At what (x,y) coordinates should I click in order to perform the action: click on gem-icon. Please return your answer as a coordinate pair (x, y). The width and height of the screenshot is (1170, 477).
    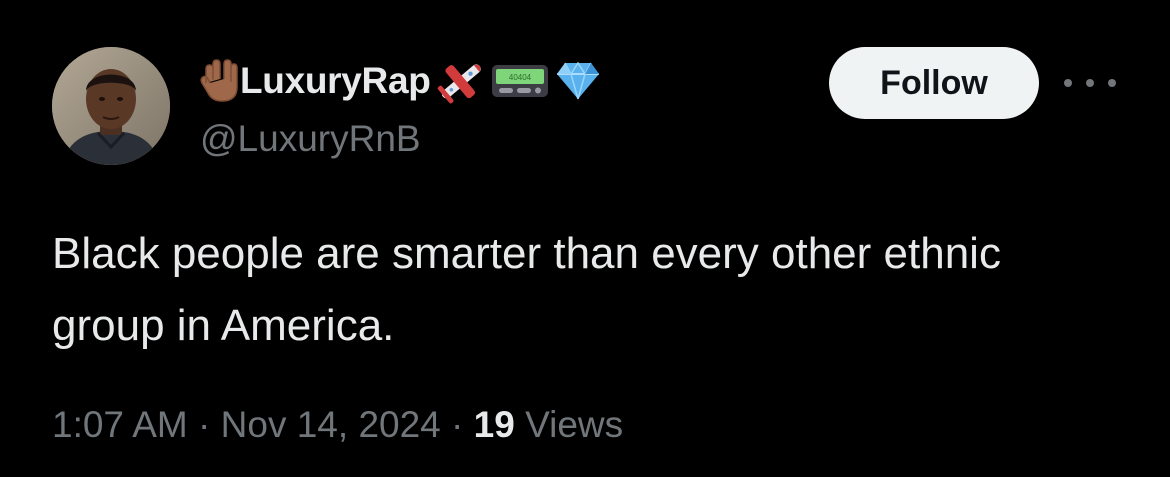
    Looking at the image, I should click on (578, 81).